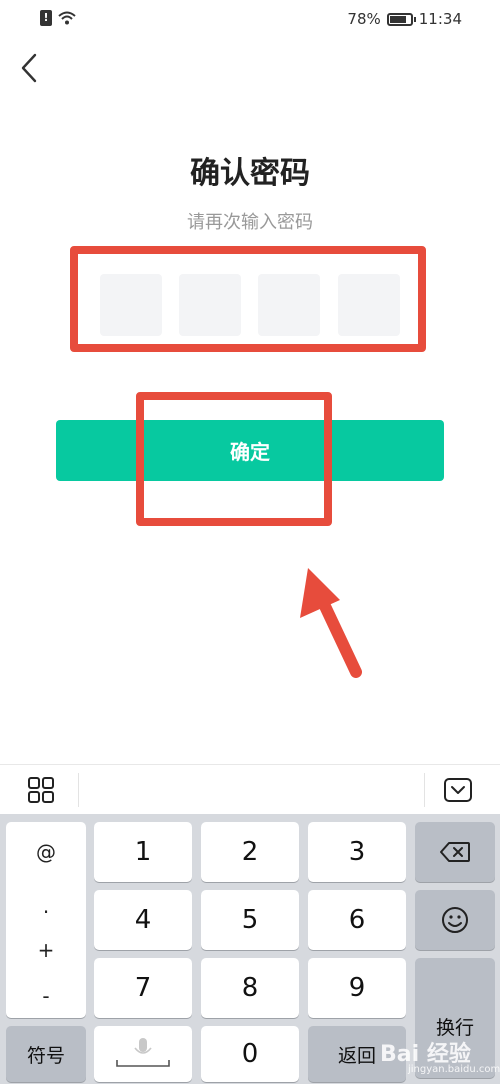 This screenshot has width=500, height=1084. What do you see at coordinates (248, 299) in the screenshot?
I see `highlight-frame-pin` at bounding box center [248, 299].